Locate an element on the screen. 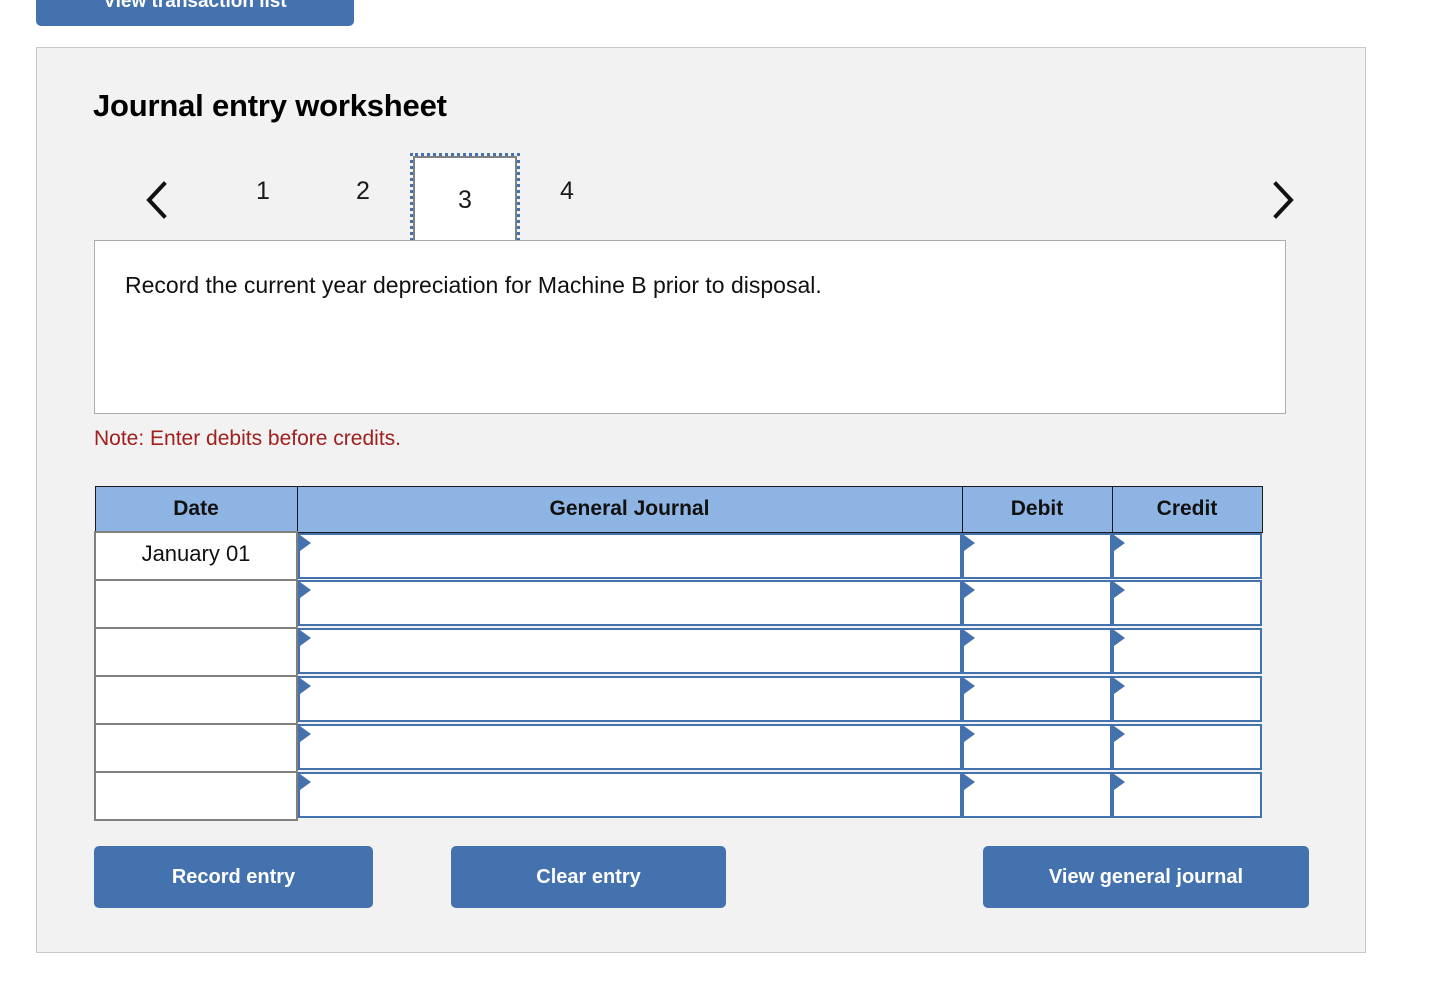 The width and height of the screenshot is (1438, 1006). table-header: Date General Journal Debit Credit is located at coordinates (678, 509).